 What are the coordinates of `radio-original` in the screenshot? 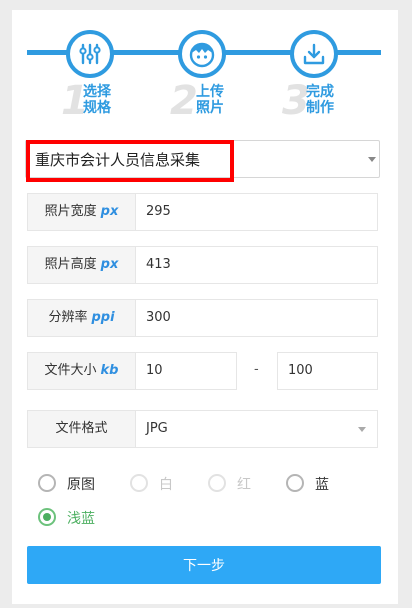 It's located at (47, 483).